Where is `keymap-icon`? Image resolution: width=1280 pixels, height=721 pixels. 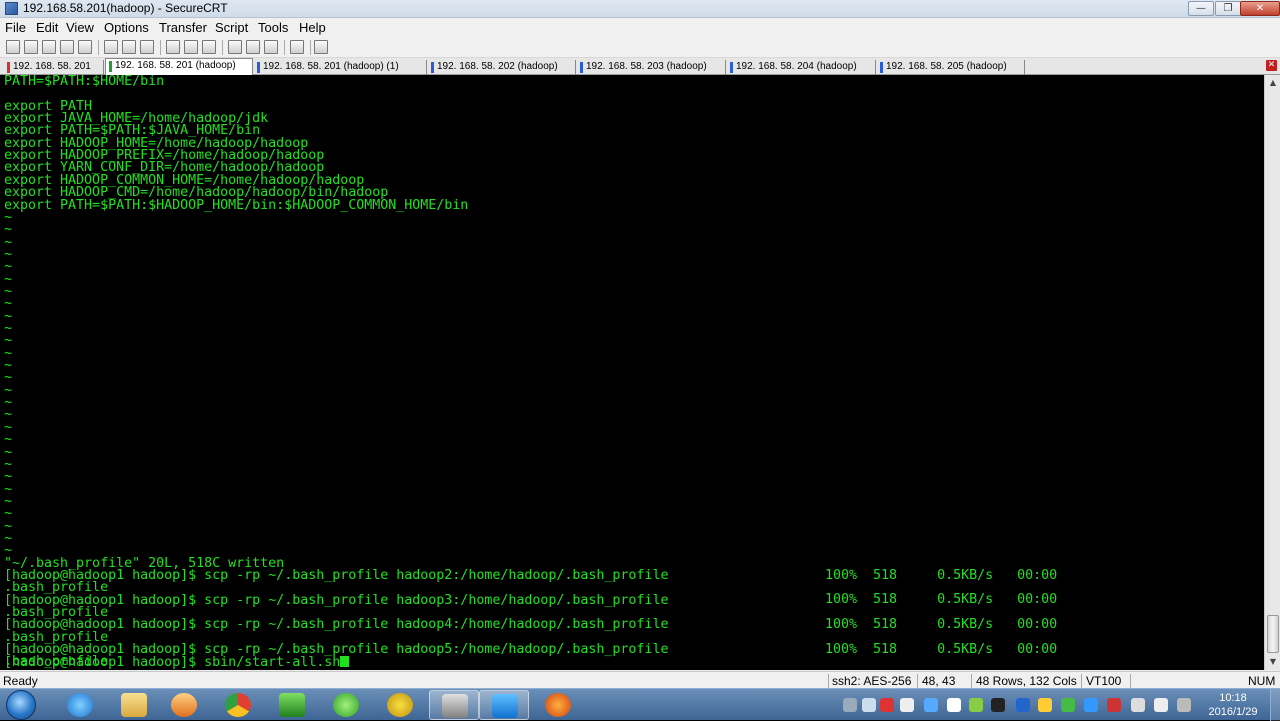 keymap-icon is located at coordinates (271, 47).